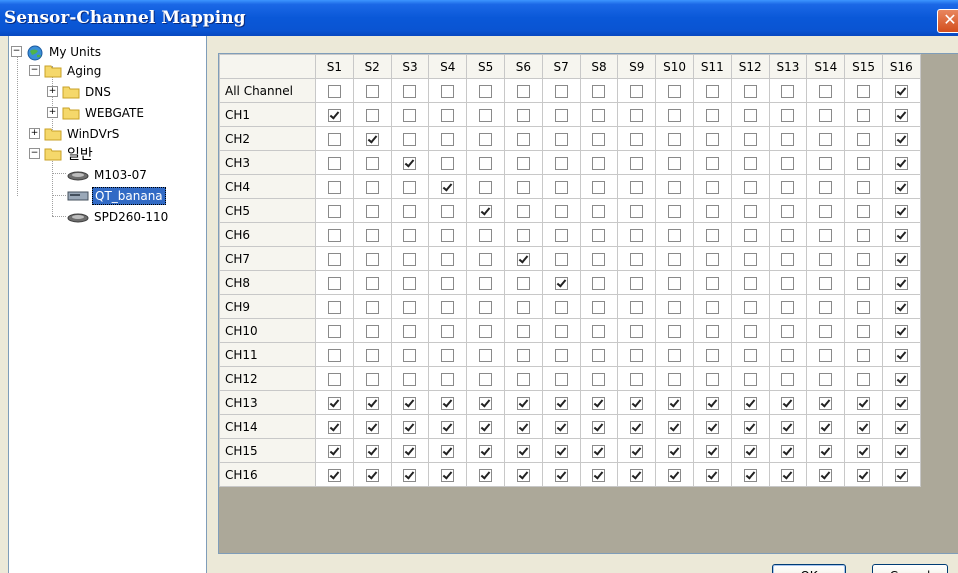  Describe the element at coordinates (16, 51) in the screenshot. I see `collapse-icon: −` at that location.